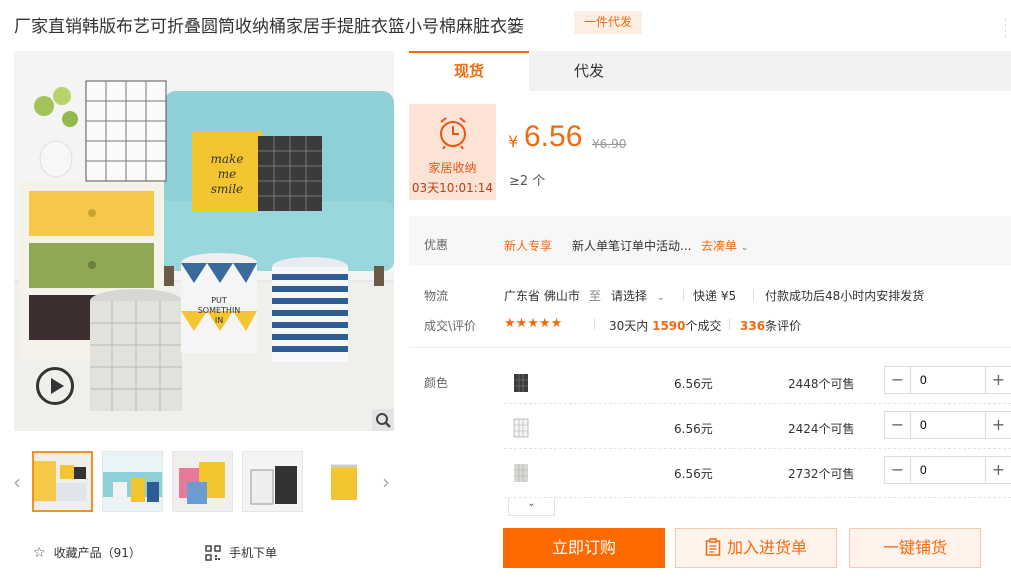 The height and width of the screenshot is (586, 1011). Describe the element at coordinates (452, 133) in the screenshot. I see `alarm-clock-icon` at that location.